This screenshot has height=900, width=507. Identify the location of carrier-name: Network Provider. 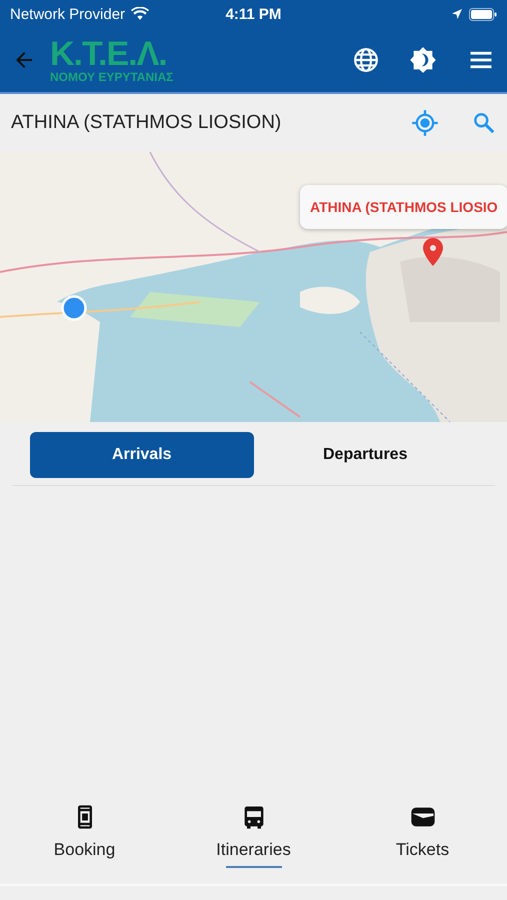
(68, 14).